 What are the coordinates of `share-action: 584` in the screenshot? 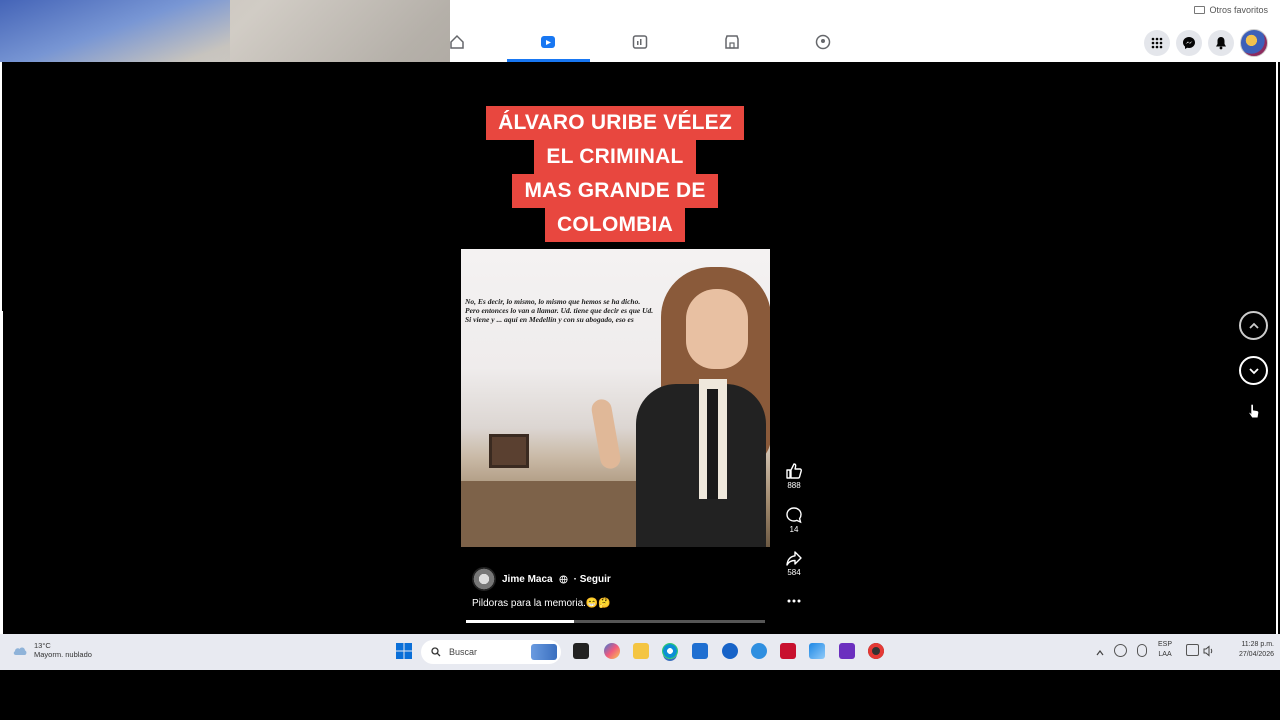 It's located at (794, 563).